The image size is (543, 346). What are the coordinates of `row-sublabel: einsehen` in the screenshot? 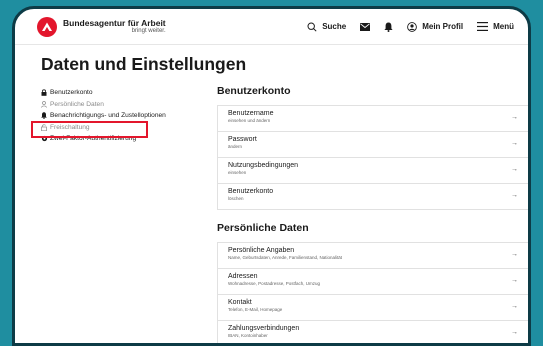 It's located at (237, 172).